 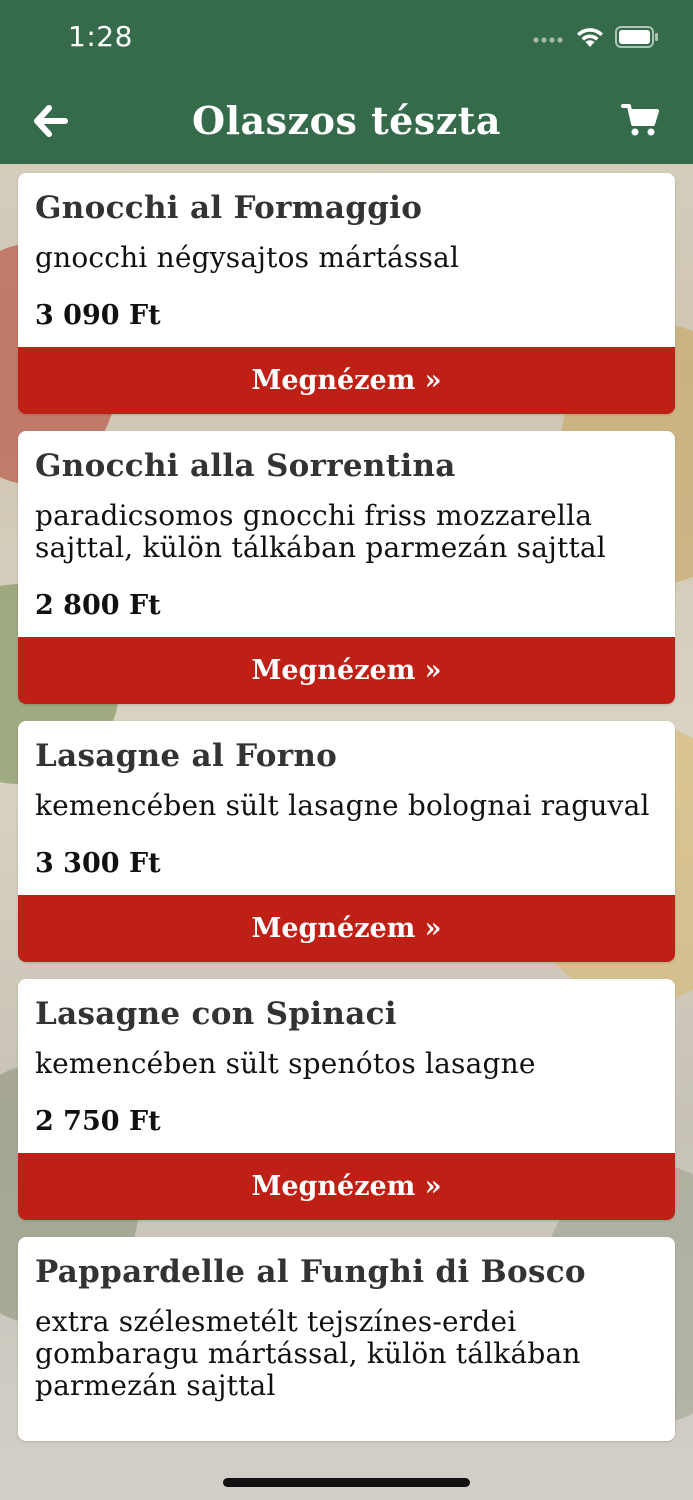 I want to click on product-price: 3 090 Ft, so click(x=98, y=315).